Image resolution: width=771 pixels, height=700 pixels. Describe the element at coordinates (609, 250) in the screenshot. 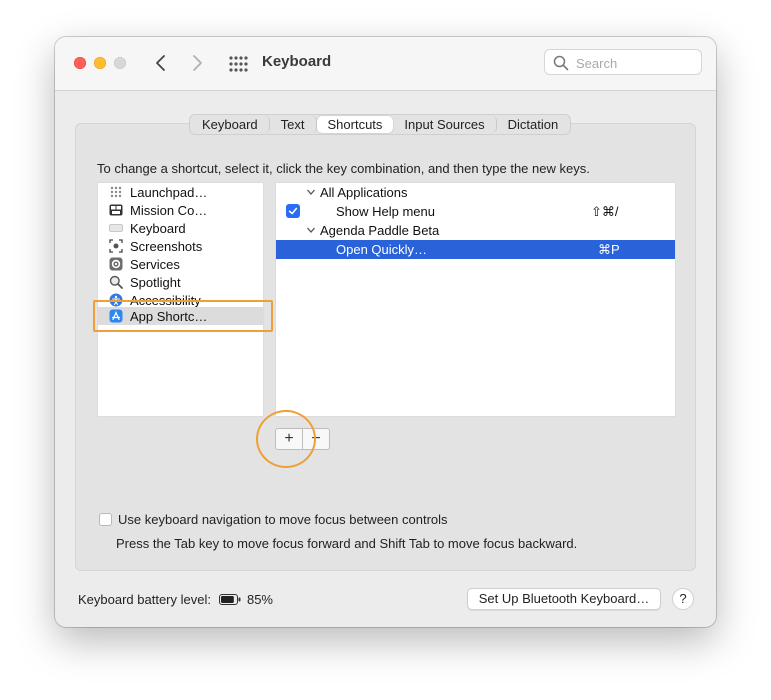

I see `shortcut-key: ⌘P` at that location.